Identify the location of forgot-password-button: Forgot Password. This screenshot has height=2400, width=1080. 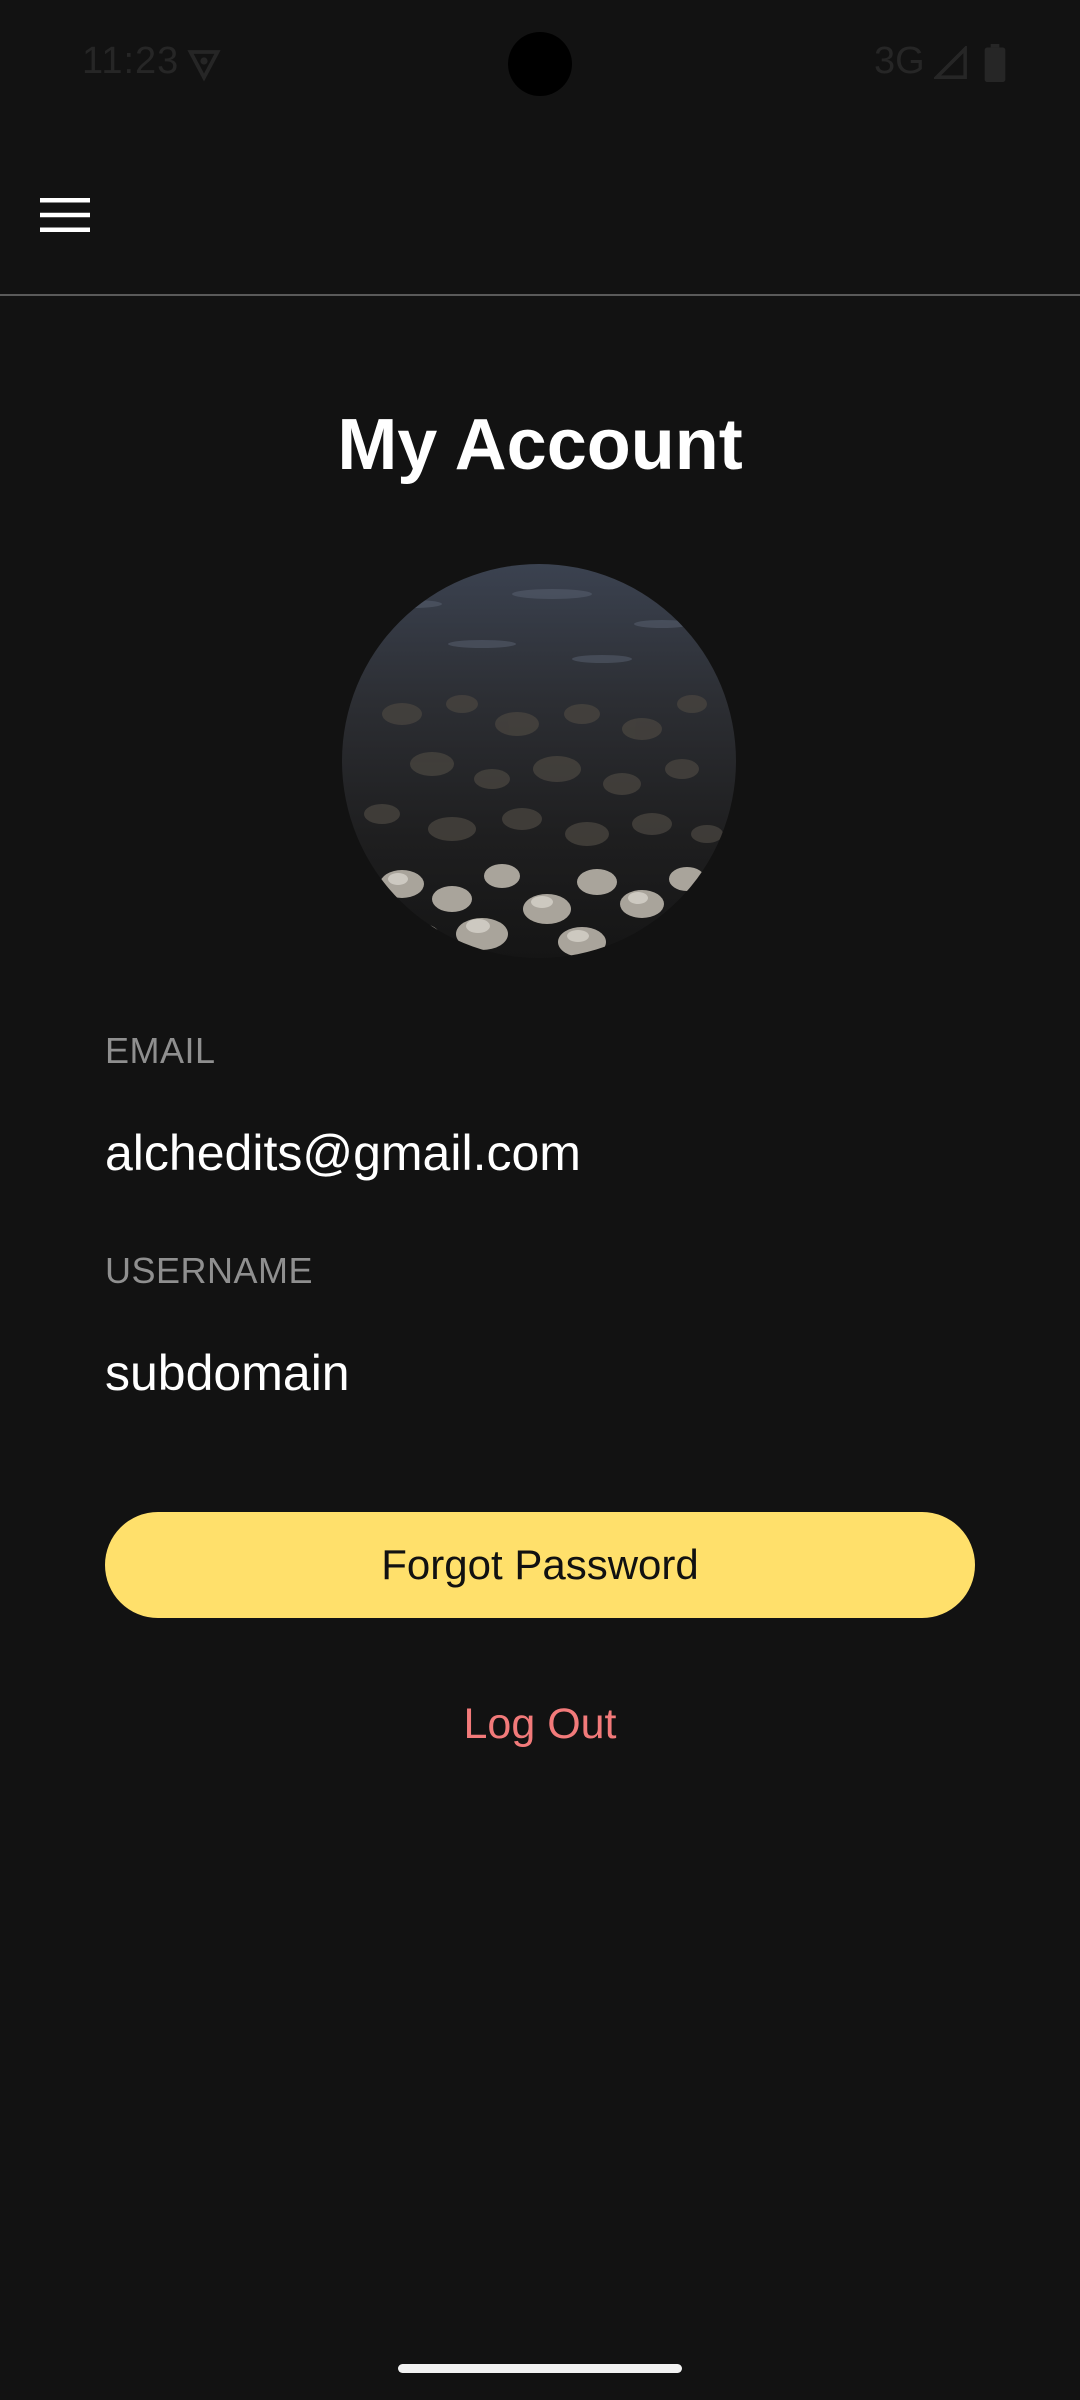
(540, 1565).